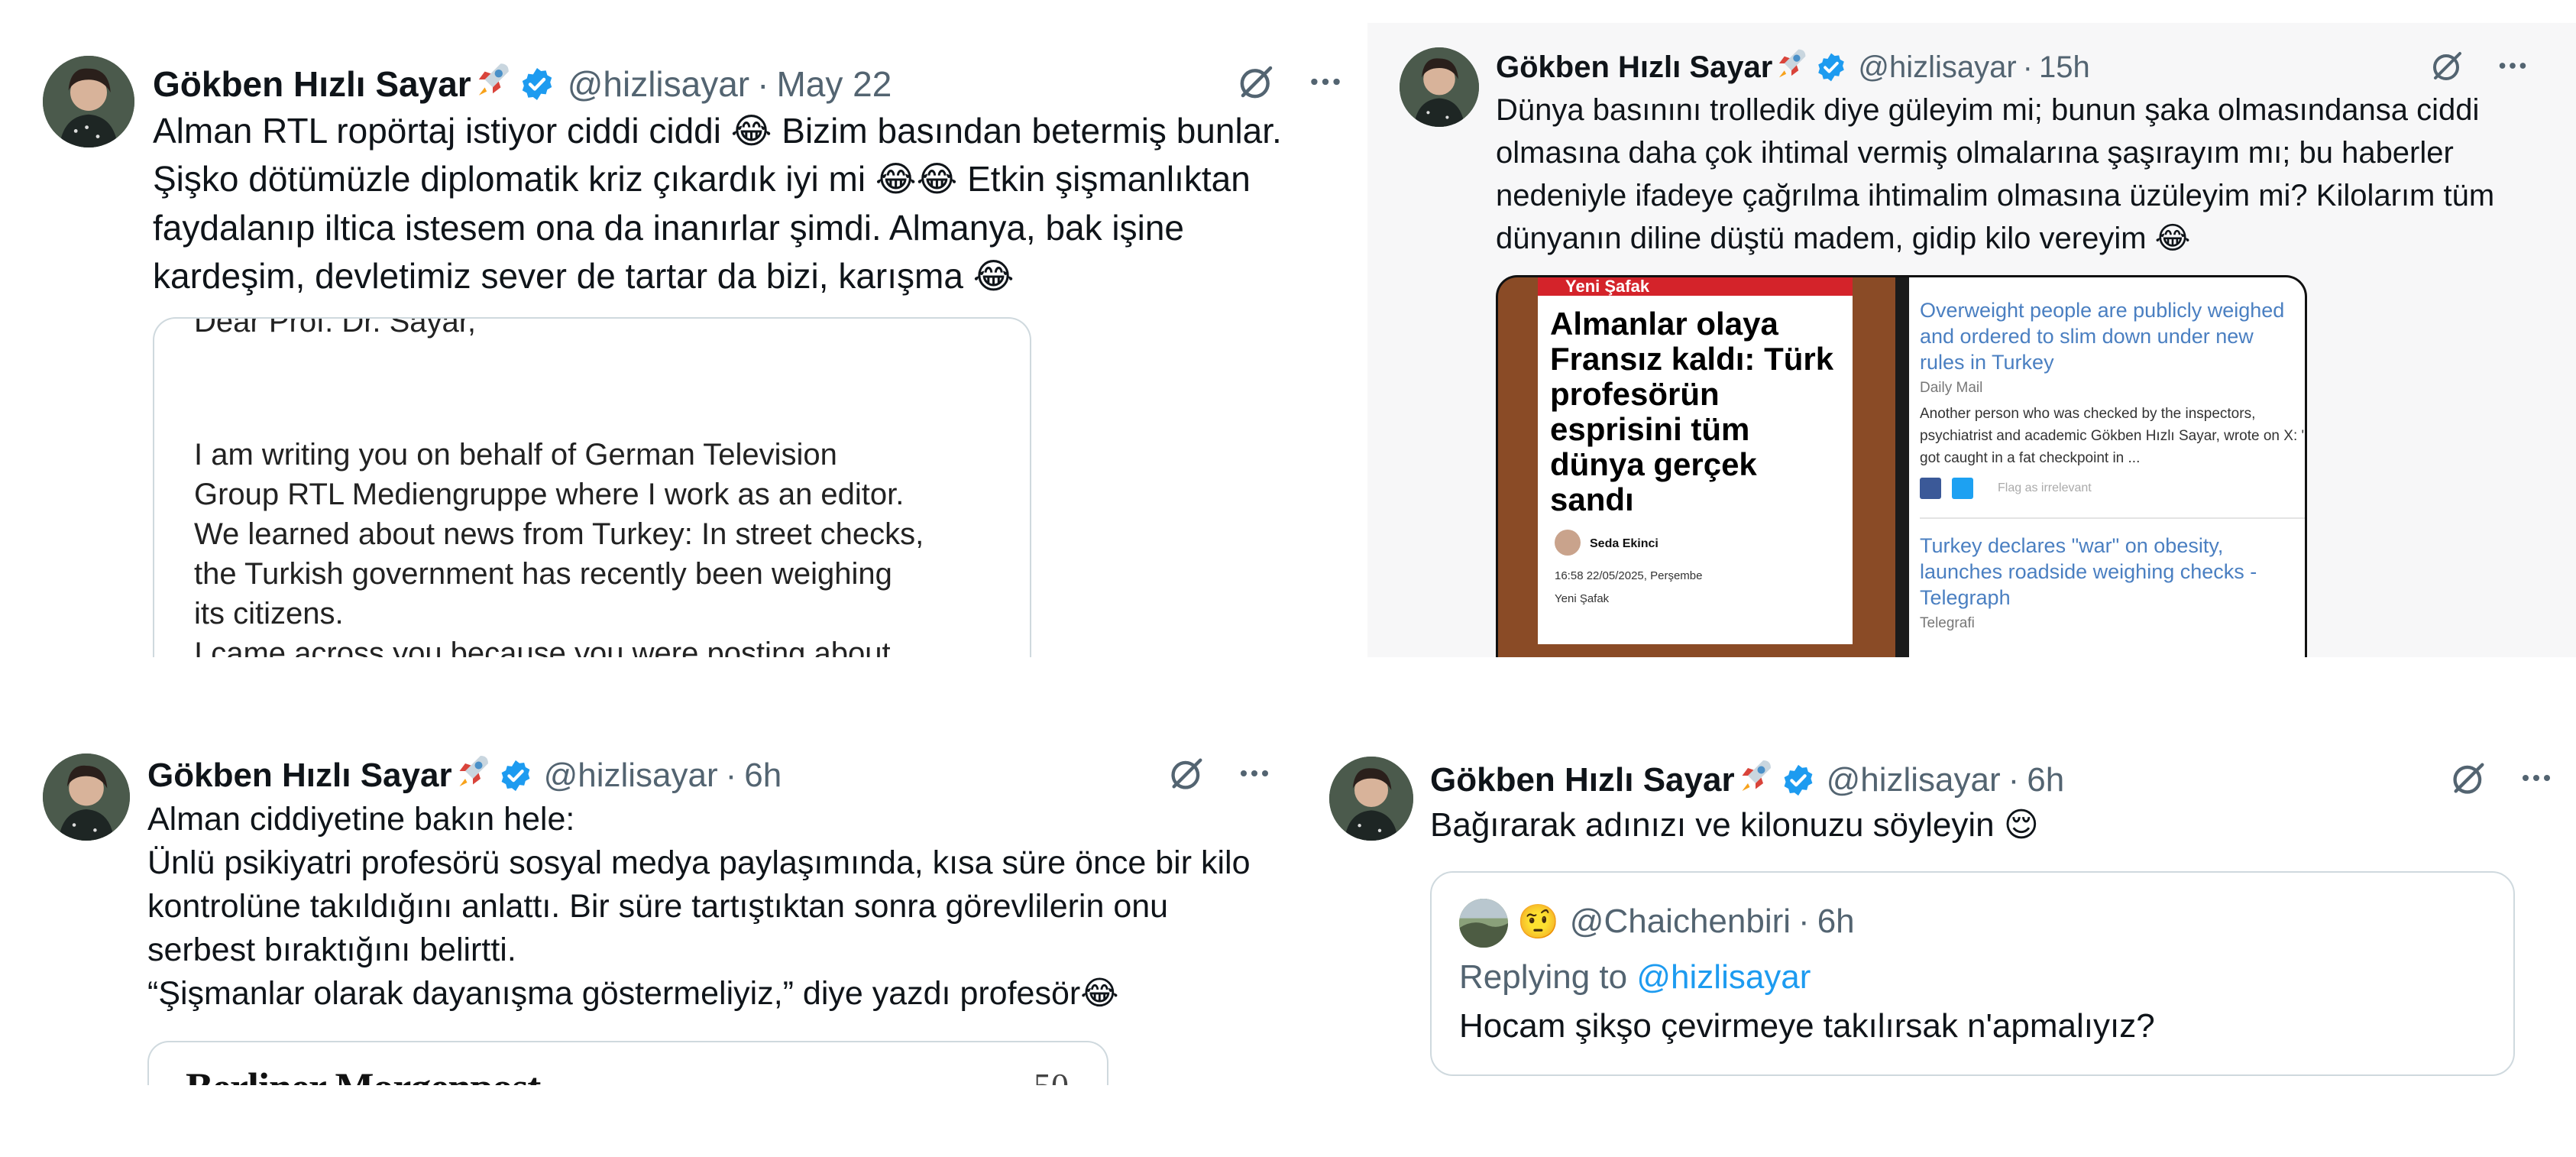  I want to click on newspaper-source: Yeni Şafak, so click(1582, 598).